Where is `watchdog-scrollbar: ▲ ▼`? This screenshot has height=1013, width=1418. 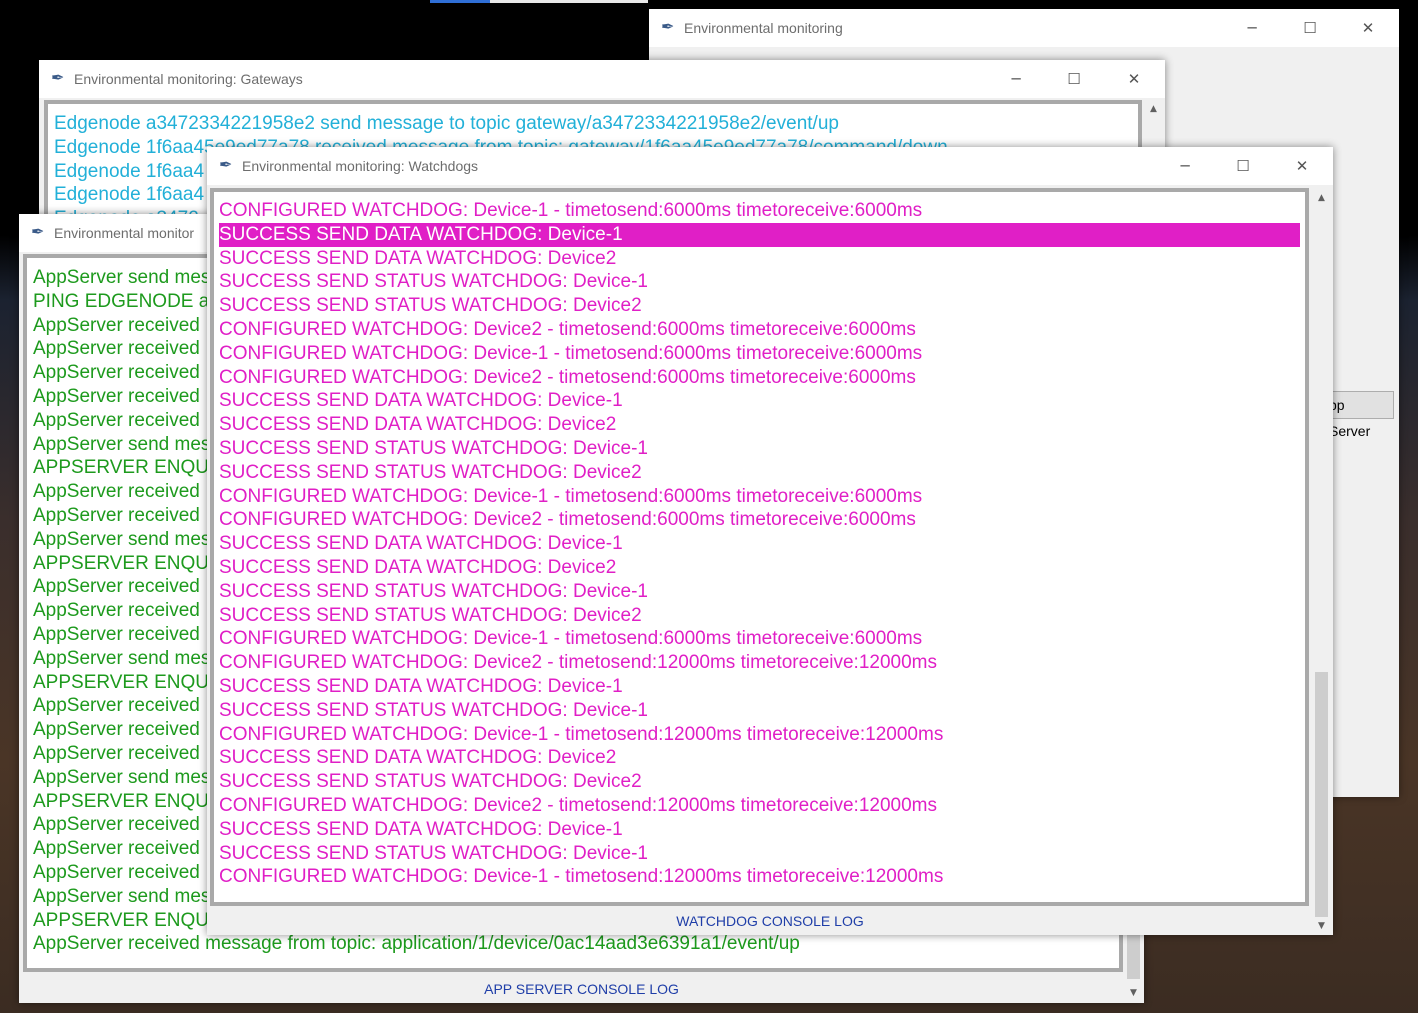
watchdog-scrollbar: ▲ ▼ is located at coordinates (1321, 561).